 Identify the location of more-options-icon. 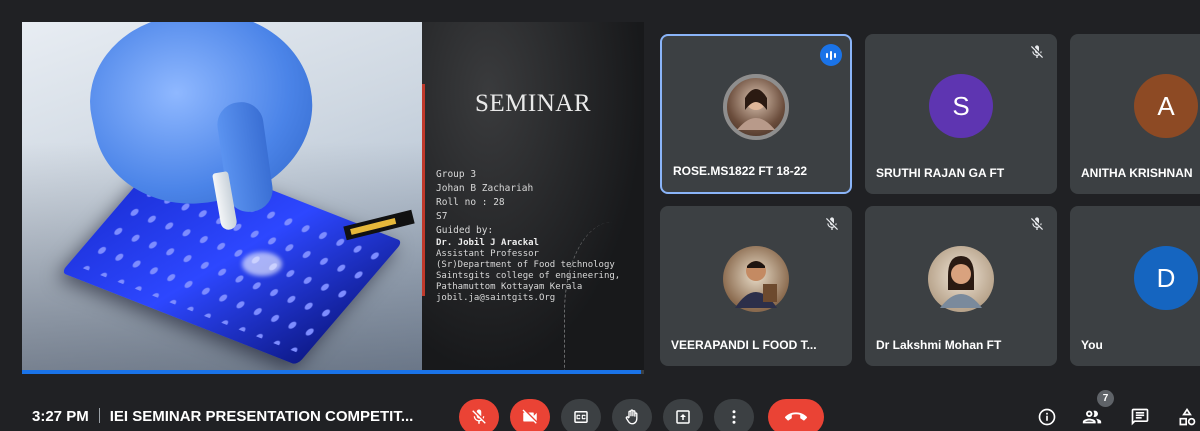
(734, 417).